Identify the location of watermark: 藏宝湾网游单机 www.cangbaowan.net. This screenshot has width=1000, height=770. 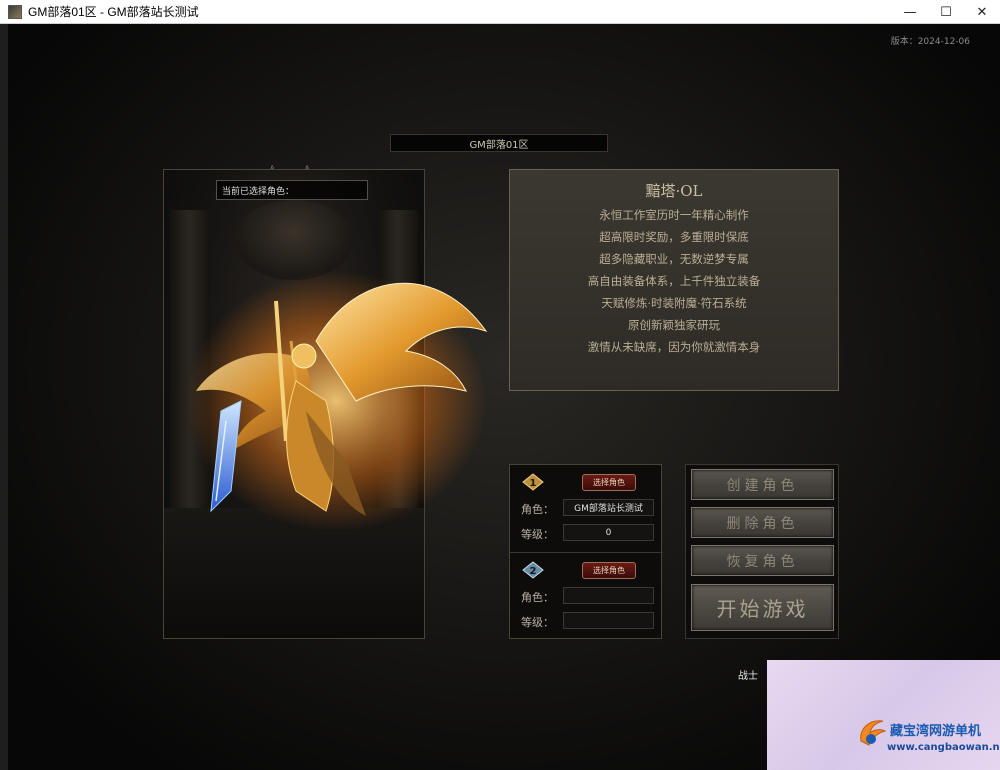
(883, 715).